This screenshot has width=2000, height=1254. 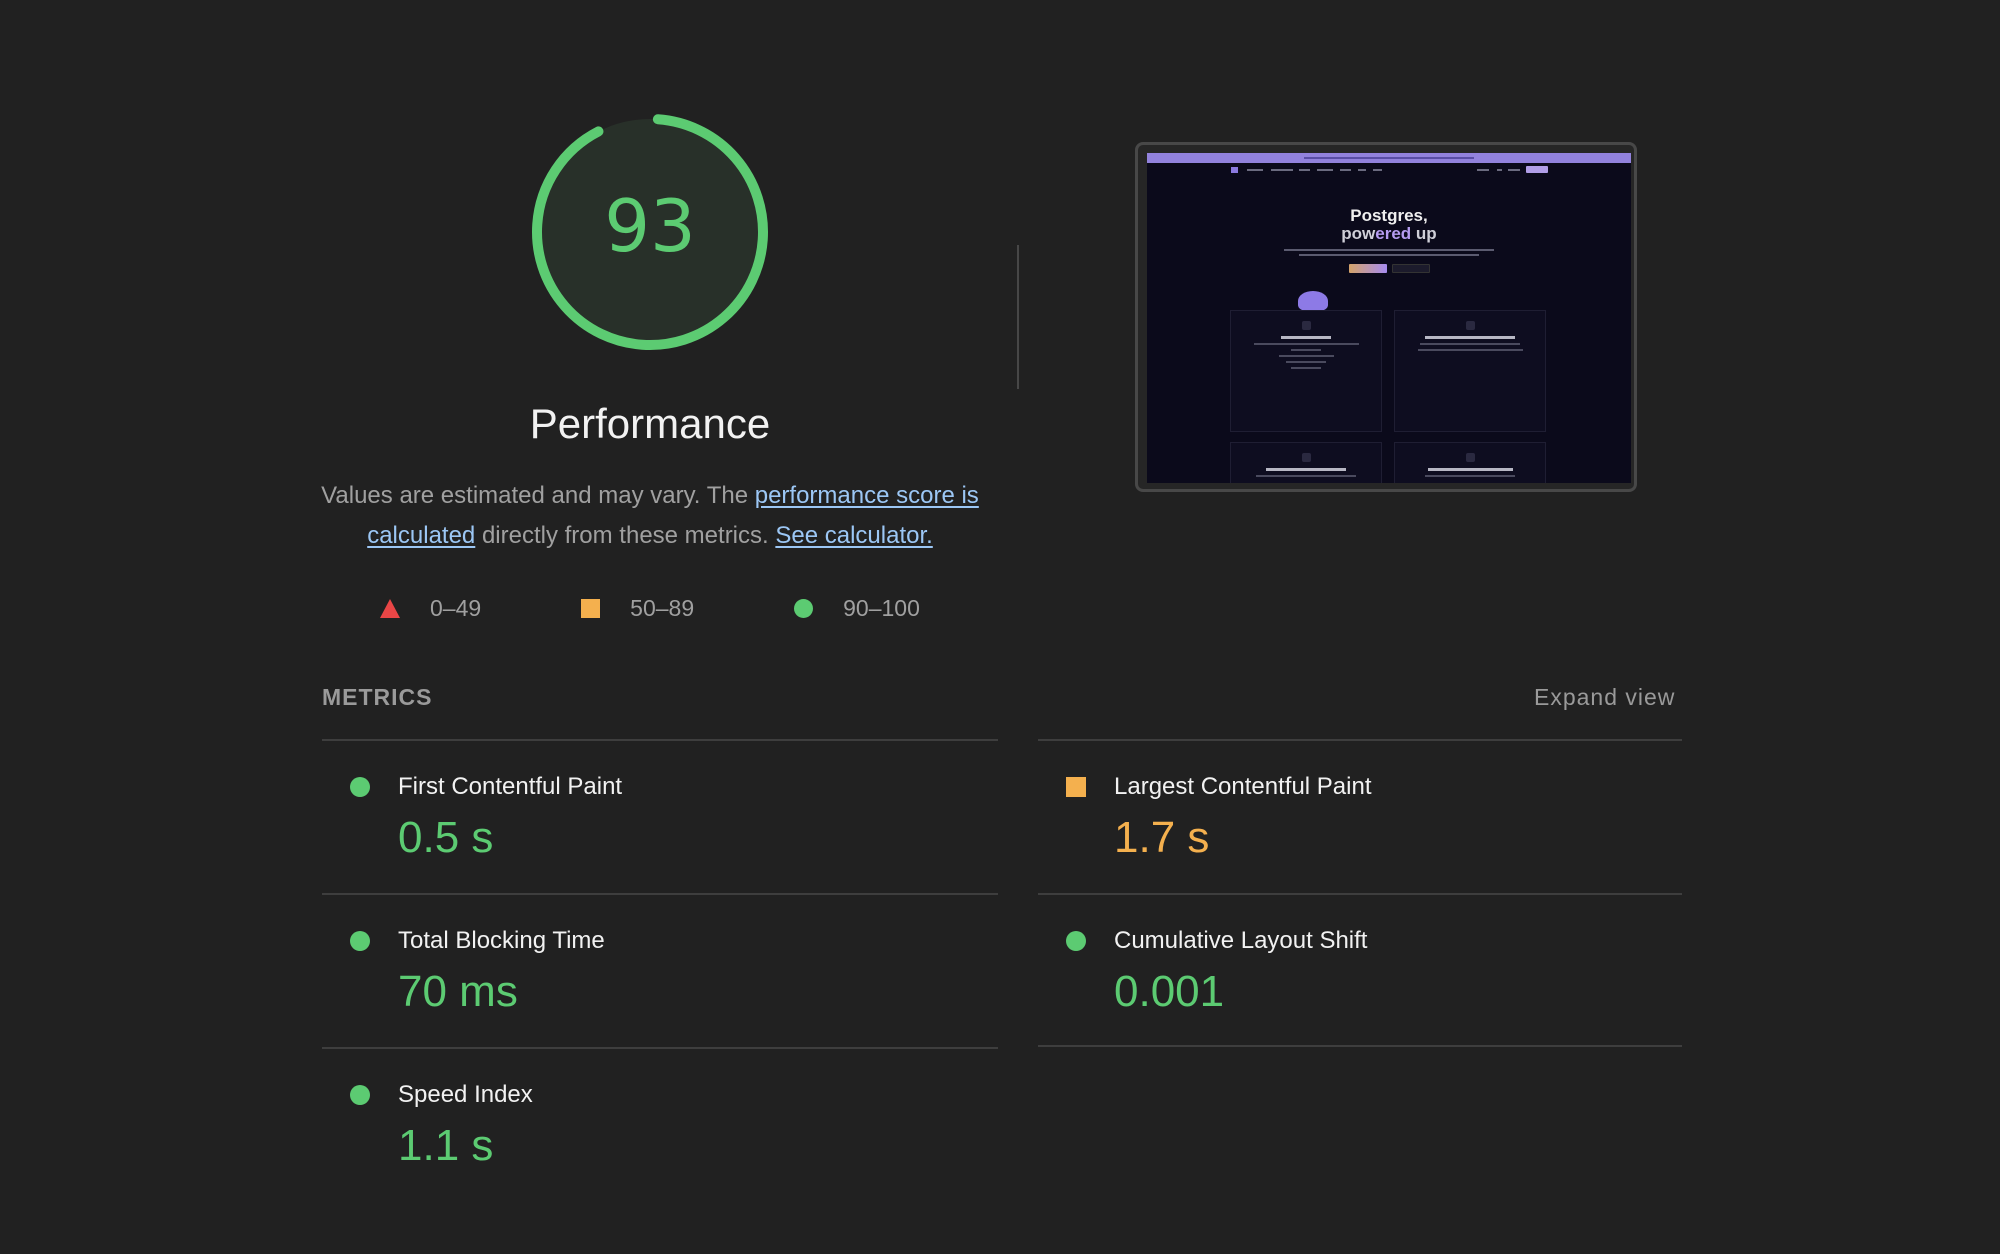 I want to click on metric-label: First Contentful Paint, so click(x=510, y=786).